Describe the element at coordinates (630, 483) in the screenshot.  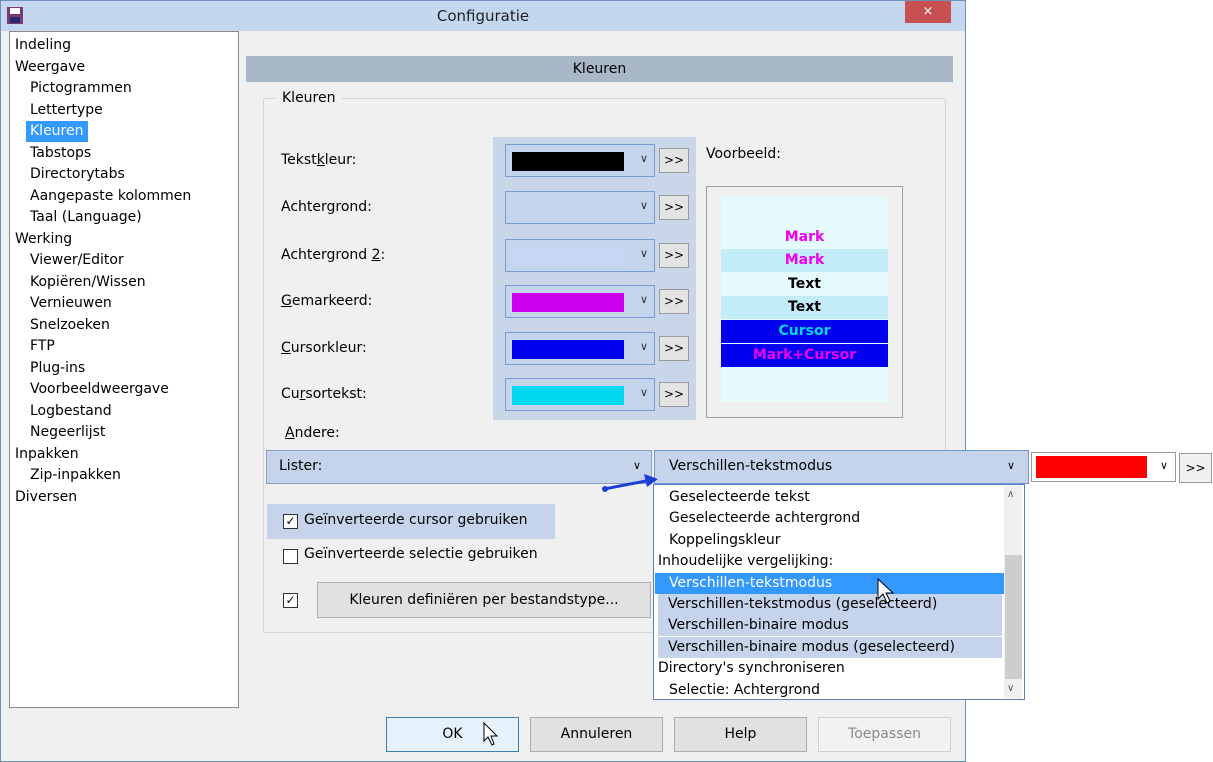
I see `blue-arrow-icon` at that location.